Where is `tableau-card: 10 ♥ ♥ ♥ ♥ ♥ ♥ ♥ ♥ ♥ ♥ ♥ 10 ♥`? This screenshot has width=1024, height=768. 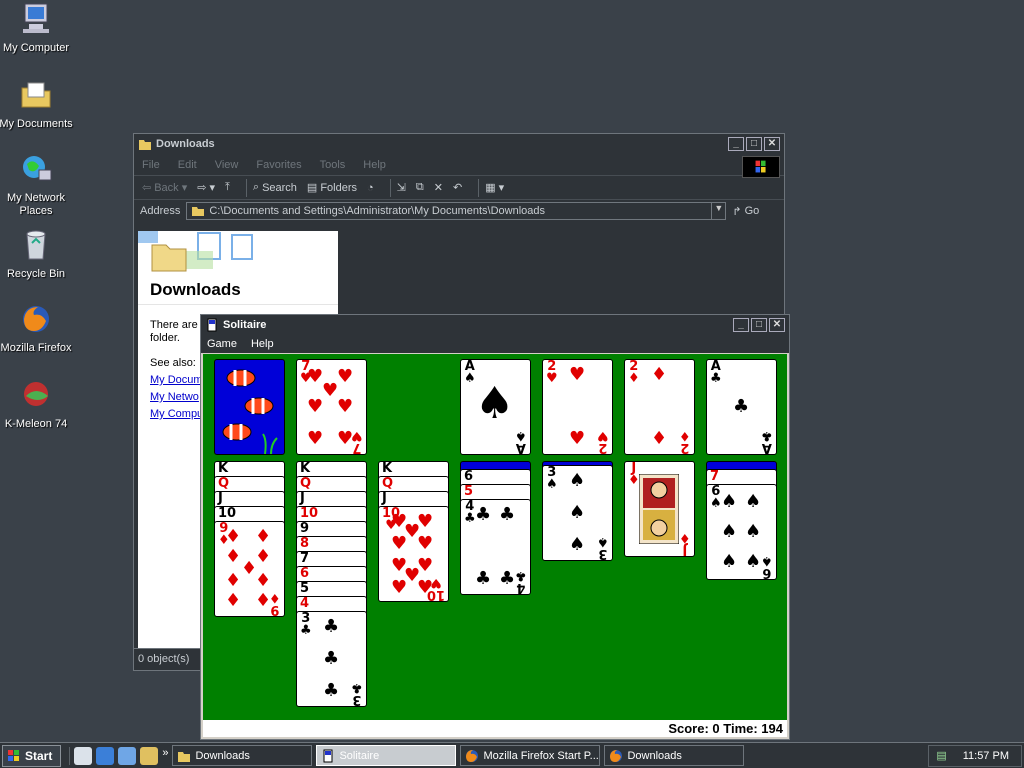
tableau-card: 10 ♥ ♥ ♥ ♥ ♥ ♥ ♥ ♥ ♥ ♥ ♥ 10 ♥ is located at coordinates (413, 554).